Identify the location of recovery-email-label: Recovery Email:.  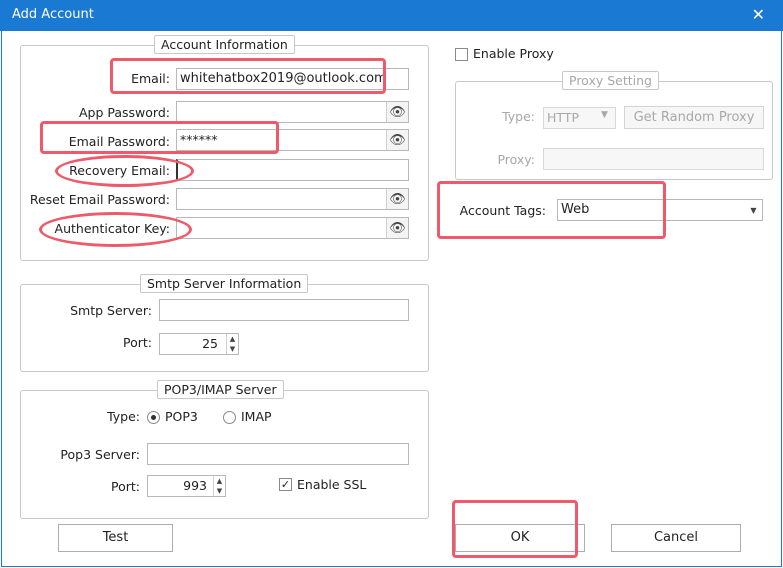
(119, 170).